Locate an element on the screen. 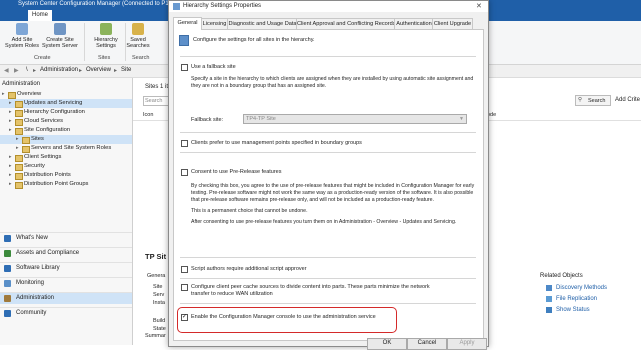  forward-icon: ▶ is located at coordinates (16, 70).